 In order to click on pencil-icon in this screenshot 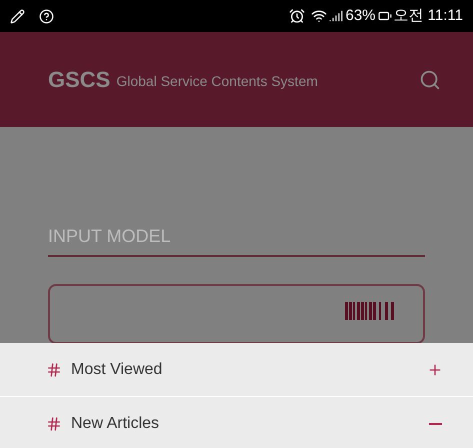, I will do `click(17, 16)`.